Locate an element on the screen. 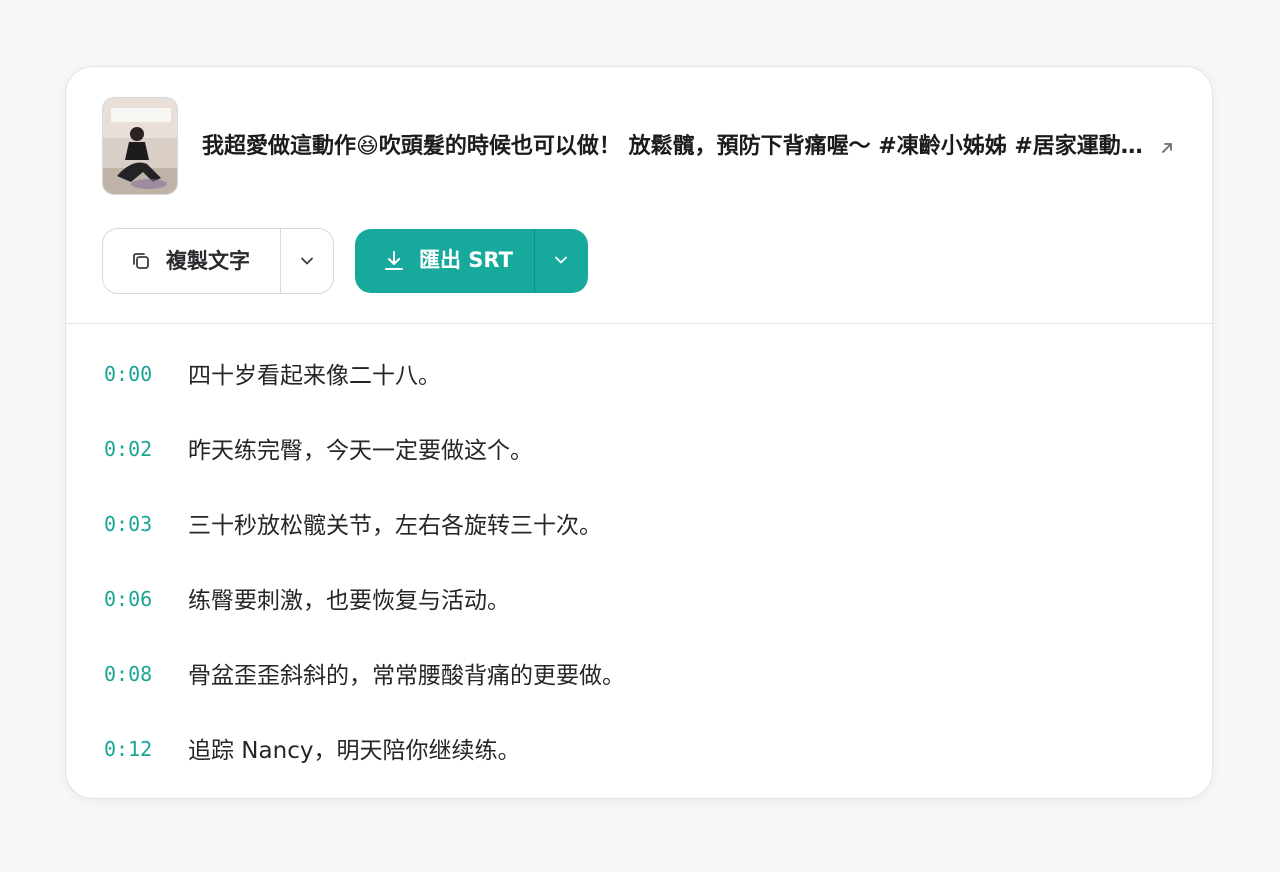  segment-text: 追踪 Nancy，明天陪你继续练。 is located at coordinates (354, 751).